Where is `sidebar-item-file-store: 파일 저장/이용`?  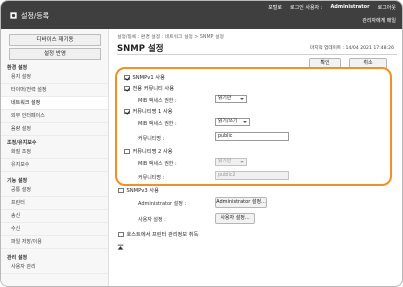 sidebar-item-file-store: 파일 저장/이용 is located at coordinates (54, 242).